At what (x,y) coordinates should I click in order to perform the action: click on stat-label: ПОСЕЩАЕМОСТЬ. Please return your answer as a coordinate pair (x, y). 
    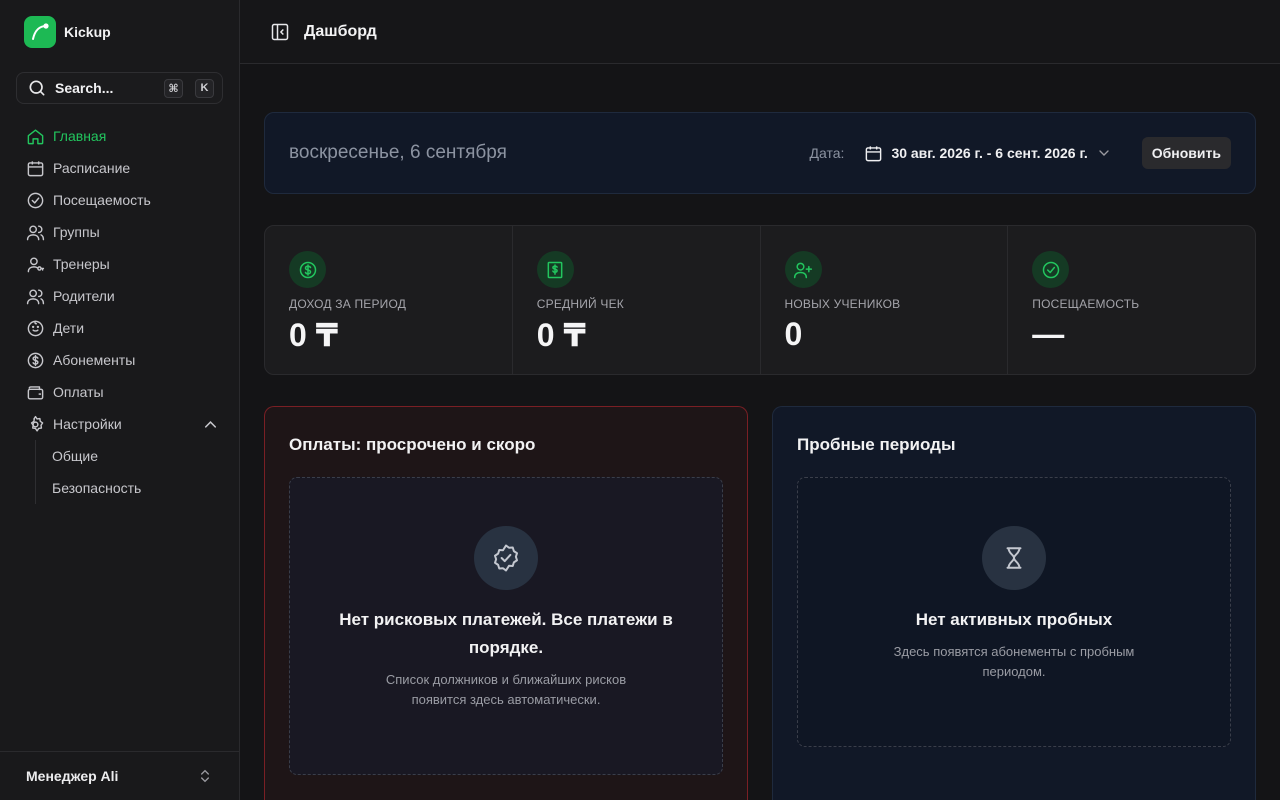
    Looking at the image, I should click on (1086, 304).